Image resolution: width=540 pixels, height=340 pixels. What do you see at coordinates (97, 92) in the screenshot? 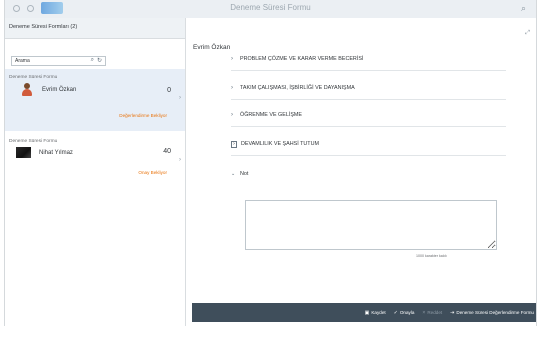
I see `item-row: Evrim Özkan 0 ›` at bounding box center [97, 92].